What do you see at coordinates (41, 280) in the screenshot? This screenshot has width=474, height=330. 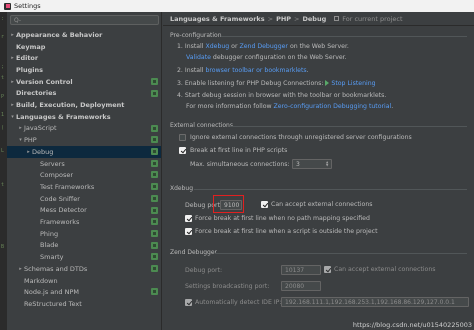 I see `sidebar-item-label: Markdown` at bounding box center [41, 280].